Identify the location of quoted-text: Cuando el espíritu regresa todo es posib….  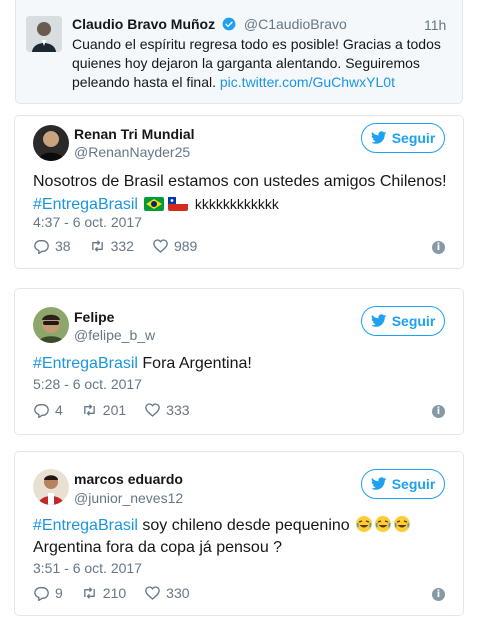
(261, 63).